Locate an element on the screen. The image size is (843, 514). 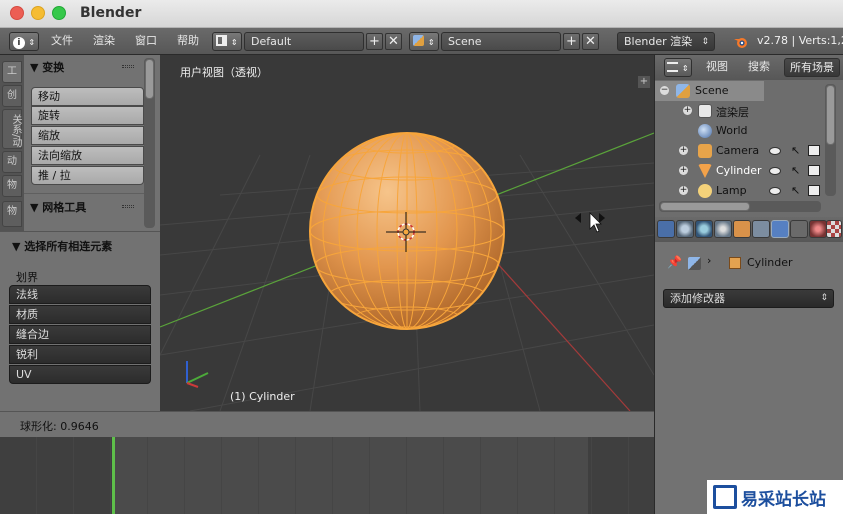
outliner-row-camera: + Camera is located at coordinates (744, 151).